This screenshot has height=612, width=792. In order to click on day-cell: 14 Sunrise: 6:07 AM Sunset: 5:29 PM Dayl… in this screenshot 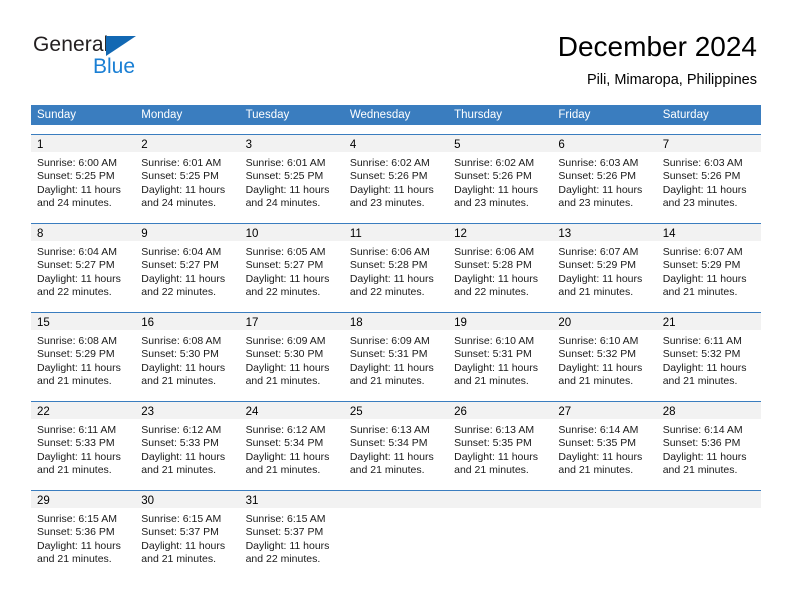, I will do `click(708, 263)`.